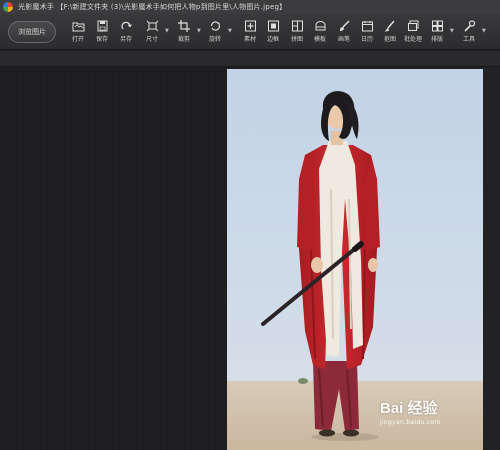 This screenshot has height=450, width=500. I want to click on frame-button: 边框, so click(273, 33).